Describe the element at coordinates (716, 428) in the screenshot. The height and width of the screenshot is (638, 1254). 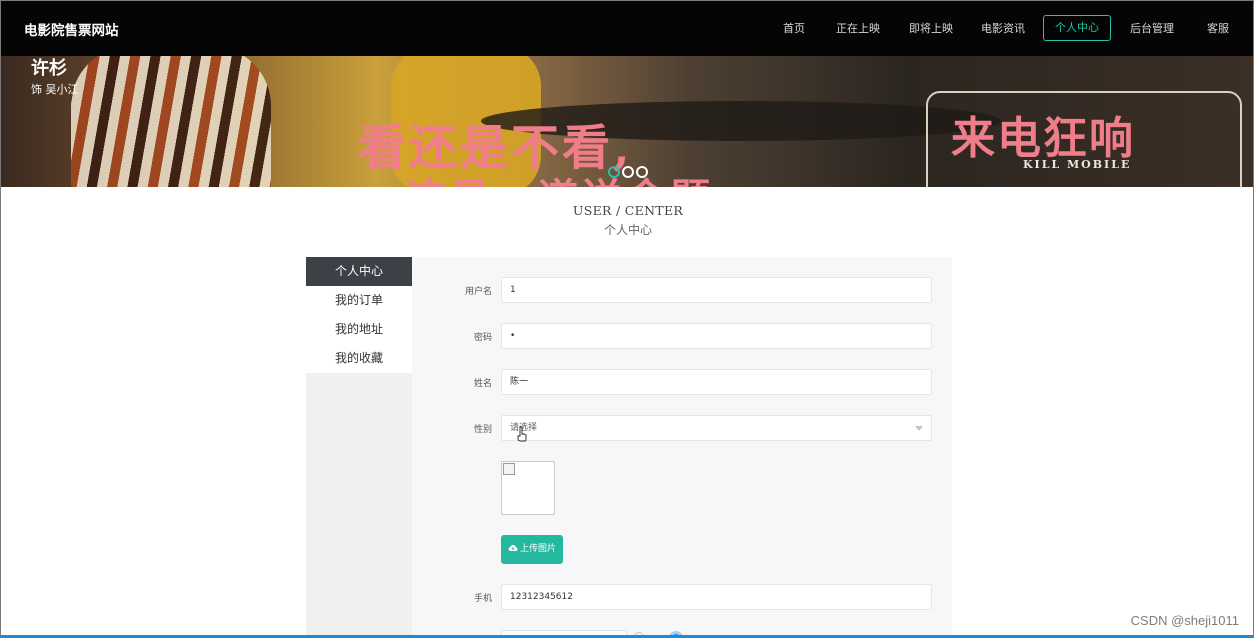
I see `gender-select: 请选择` at that location.